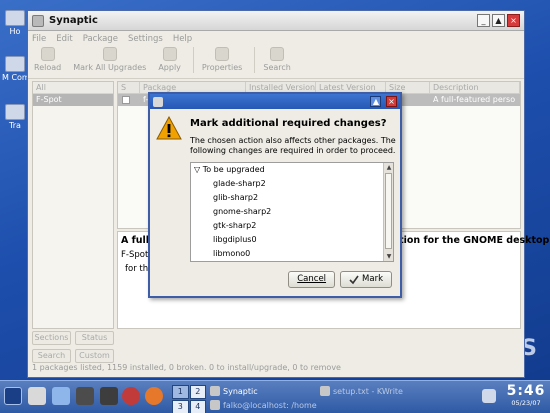 The width and height of the screenshot is (550, 413). I want to click on warning-icon, so click(169, 128).